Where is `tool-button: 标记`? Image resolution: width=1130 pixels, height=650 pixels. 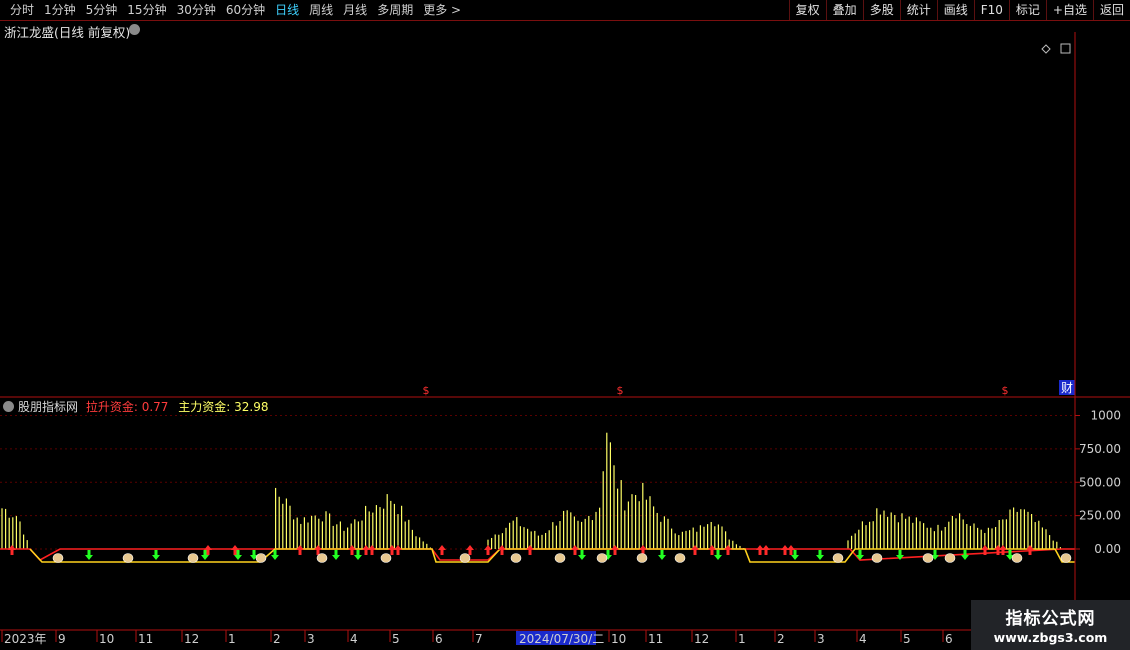 tool-button: 标记 is located at coordinates (1027, 10).